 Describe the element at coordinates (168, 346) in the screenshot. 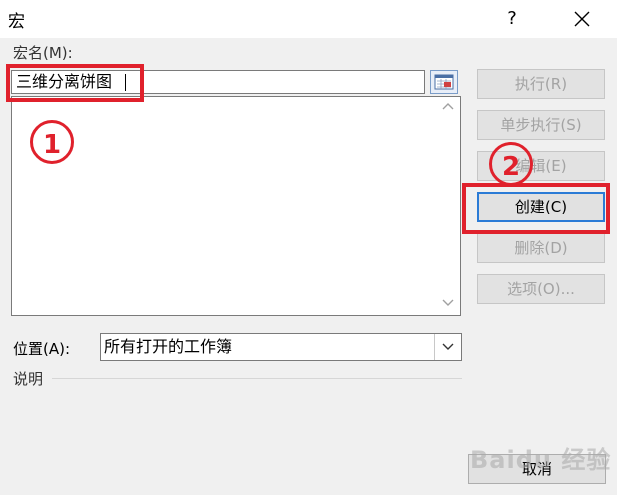

I see `location-value: 所有打开的工作簿` at that location.